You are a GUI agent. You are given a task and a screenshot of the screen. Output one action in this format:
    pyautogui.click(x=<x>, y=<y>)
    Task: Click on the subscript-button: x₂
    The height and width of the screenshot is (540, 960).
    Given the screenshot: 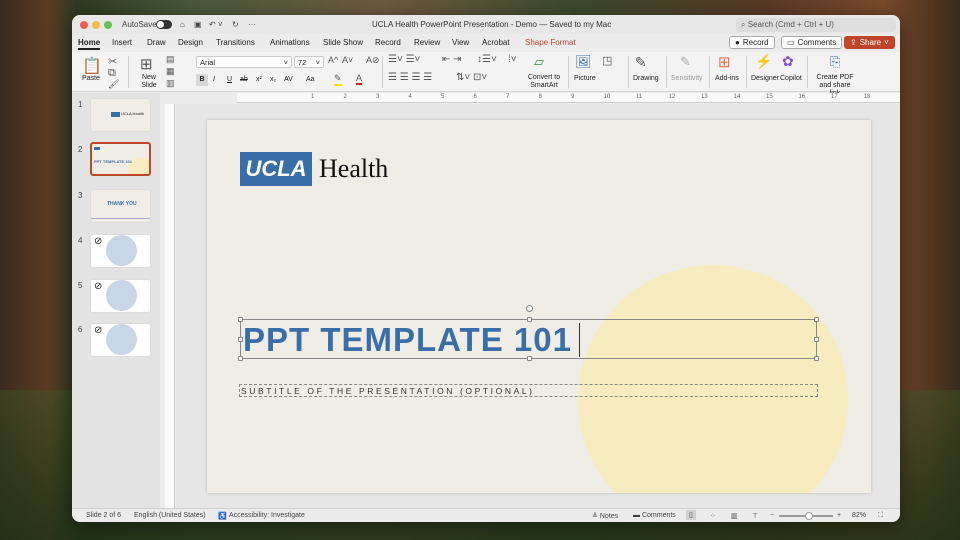 What is the action you would take?
    pyautogui.click(x=273, y=80)
    